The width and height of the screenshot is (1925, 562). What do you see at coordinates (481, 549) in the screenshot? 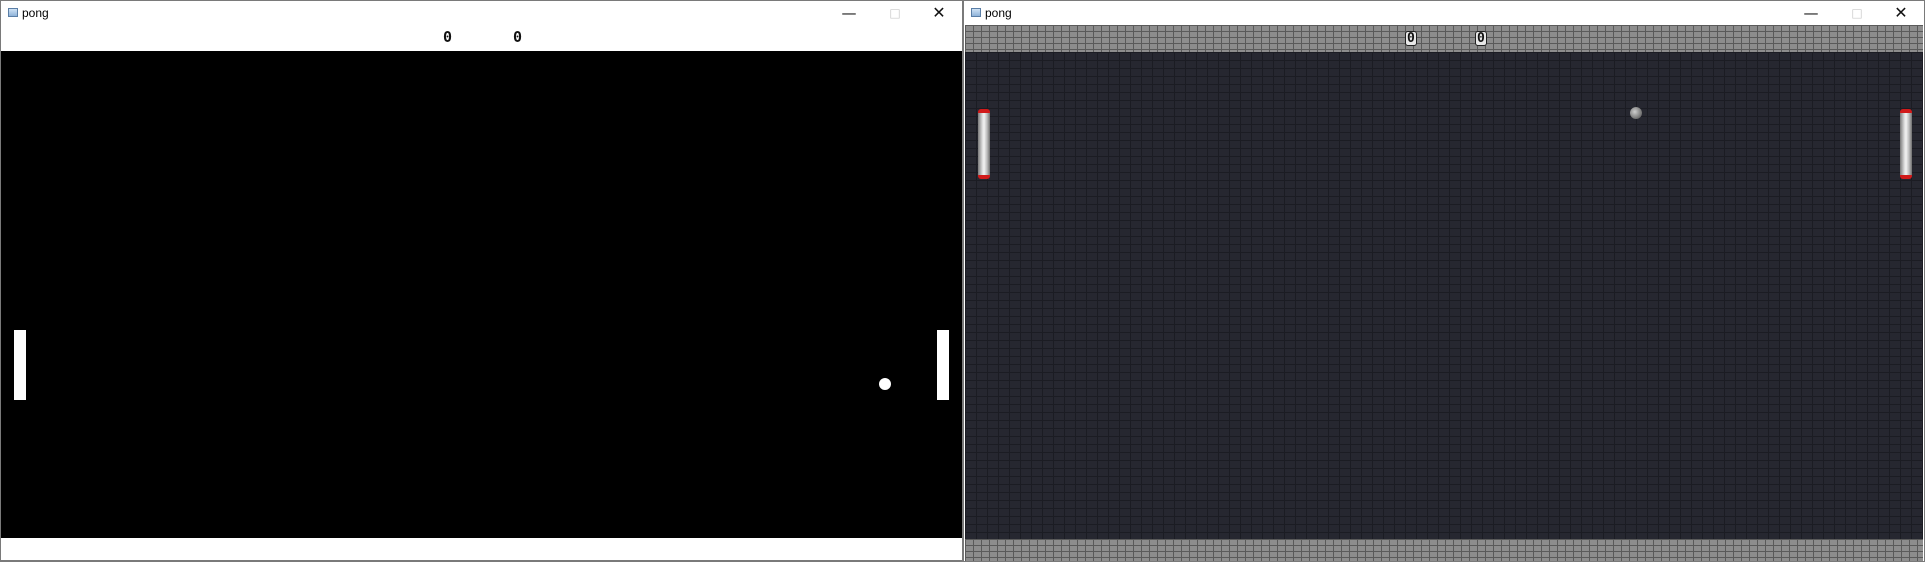
I see `bottom-bar` at bounding box center [481, 549].